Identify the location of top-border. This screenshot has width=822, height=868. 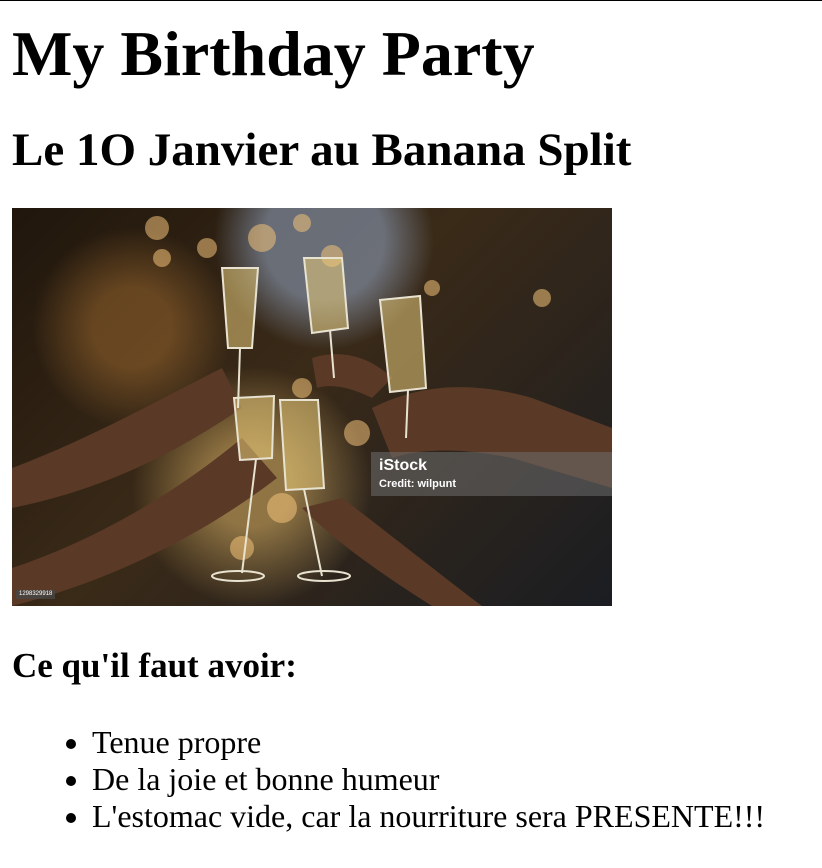
(411, 0).